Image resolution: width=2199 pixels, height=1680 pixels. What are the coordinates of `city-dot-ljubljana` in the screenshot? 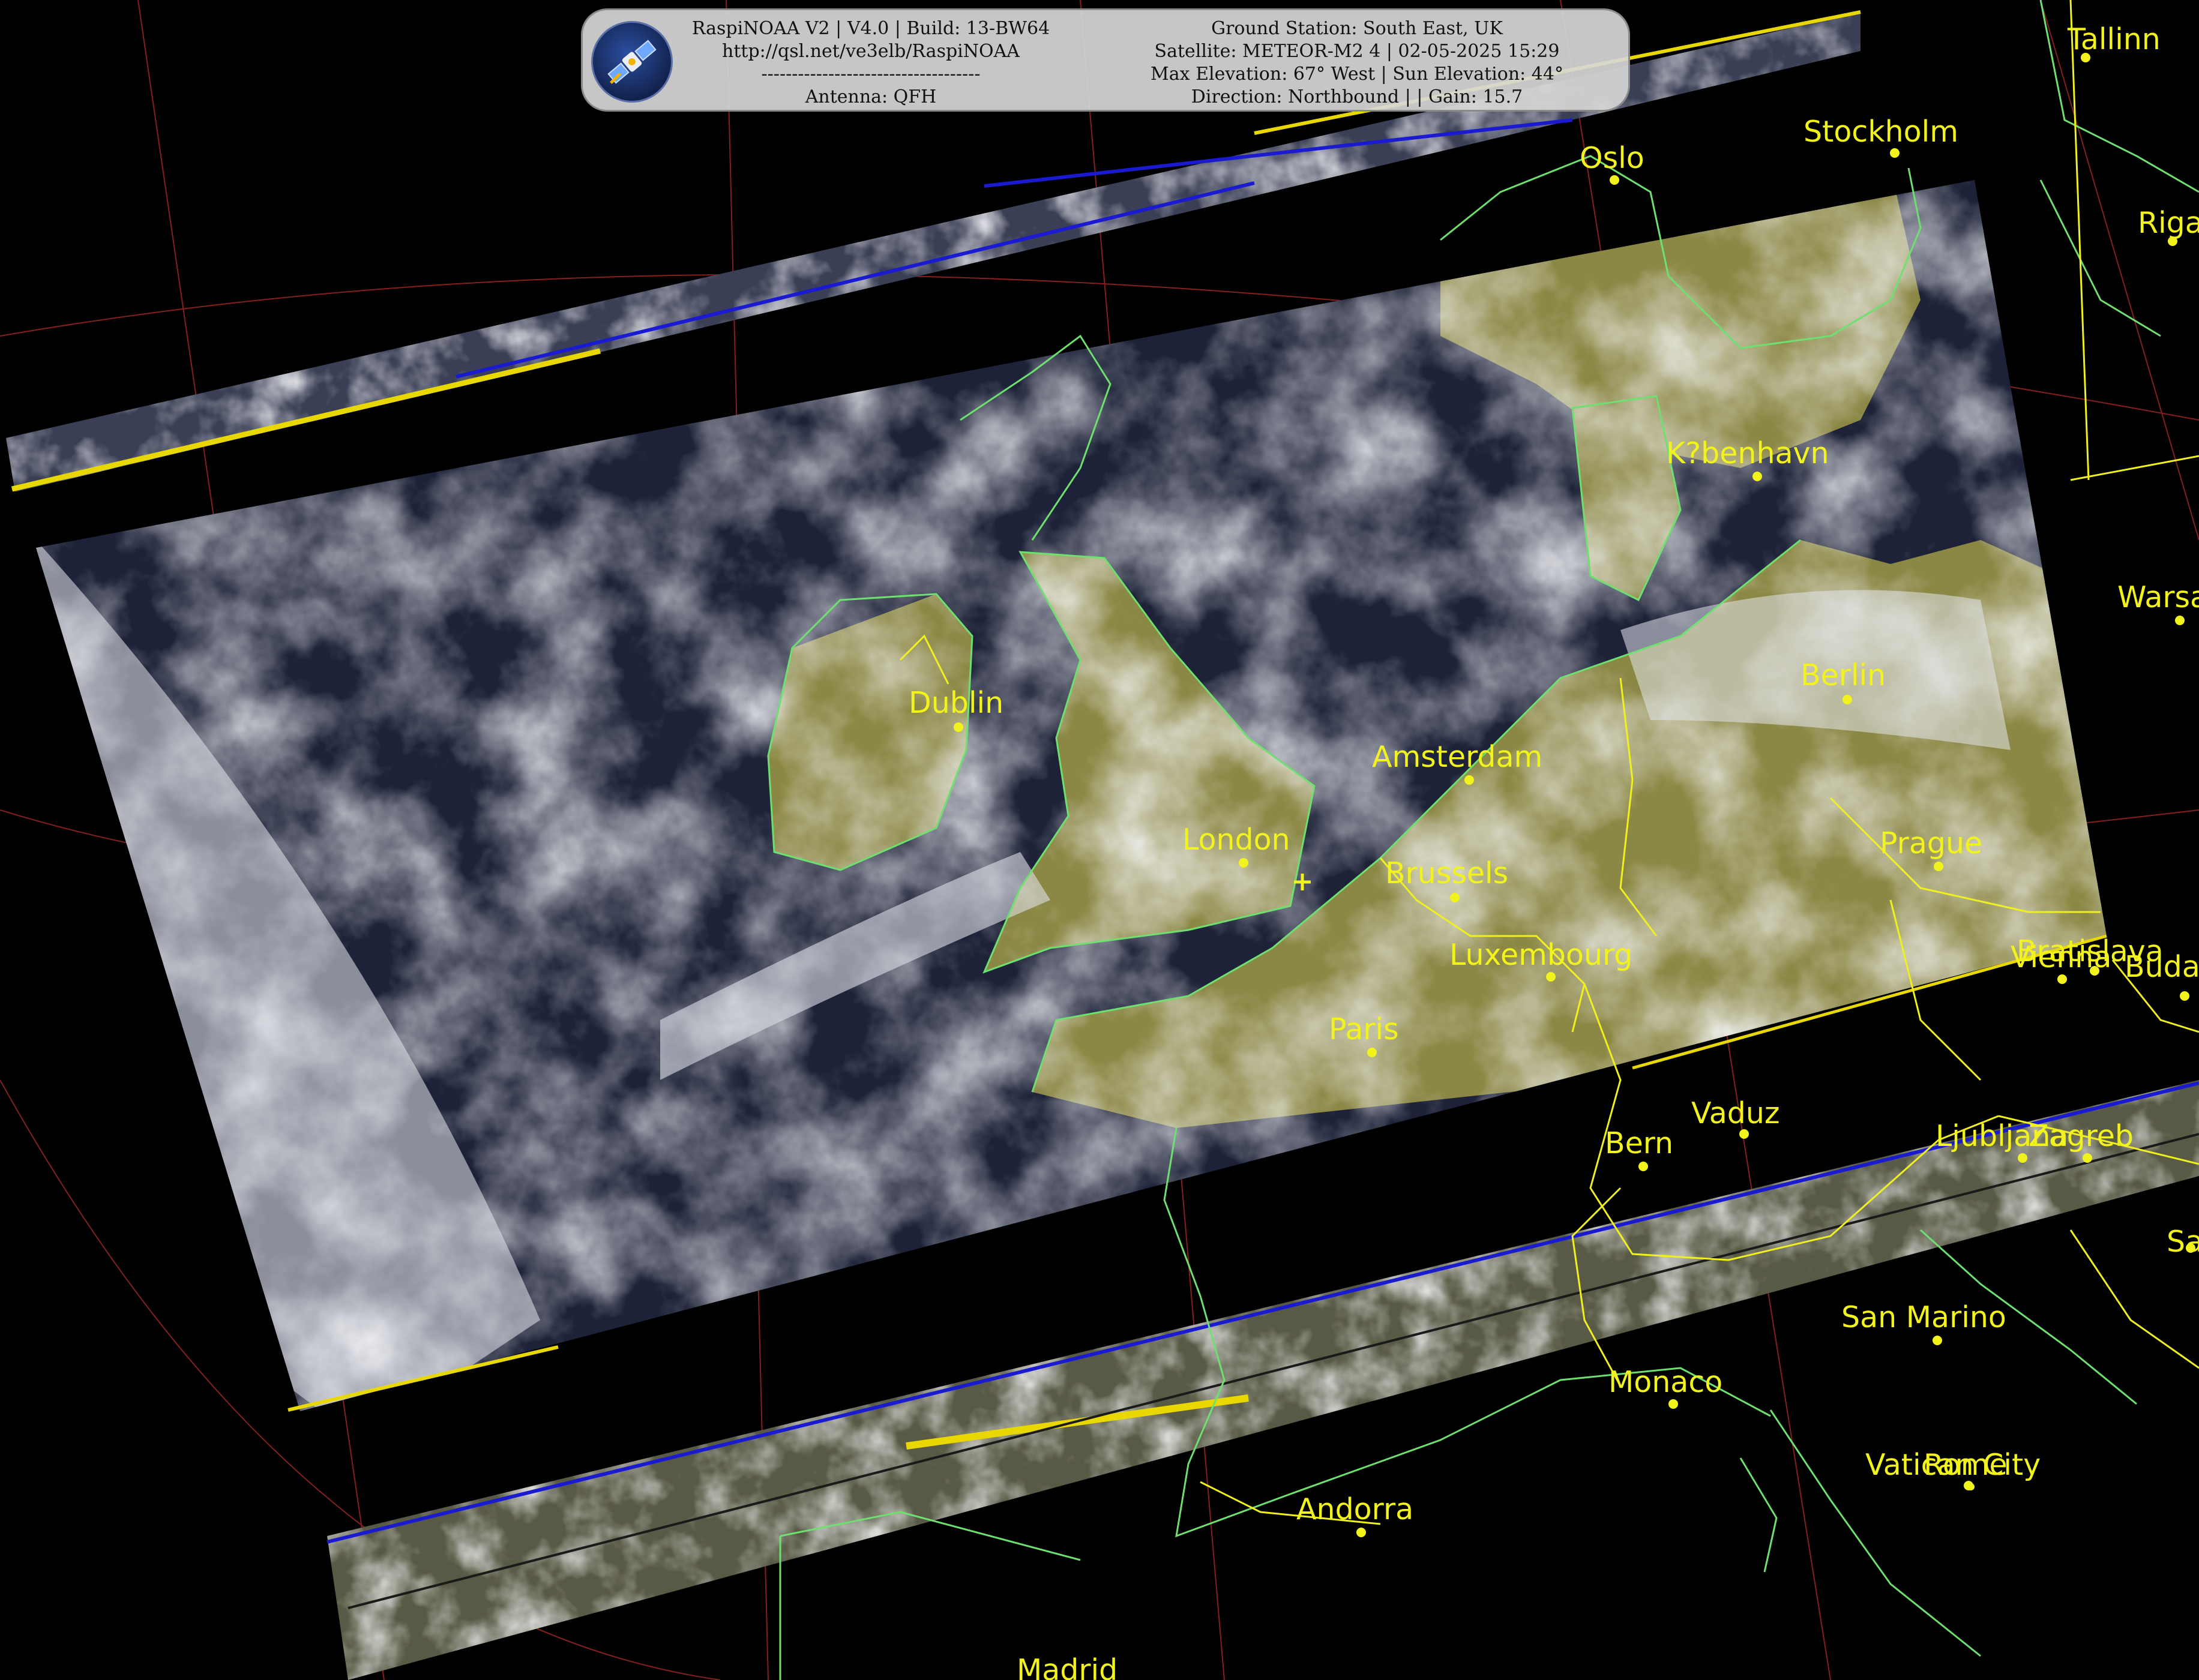 It's located at (2023, 1158).